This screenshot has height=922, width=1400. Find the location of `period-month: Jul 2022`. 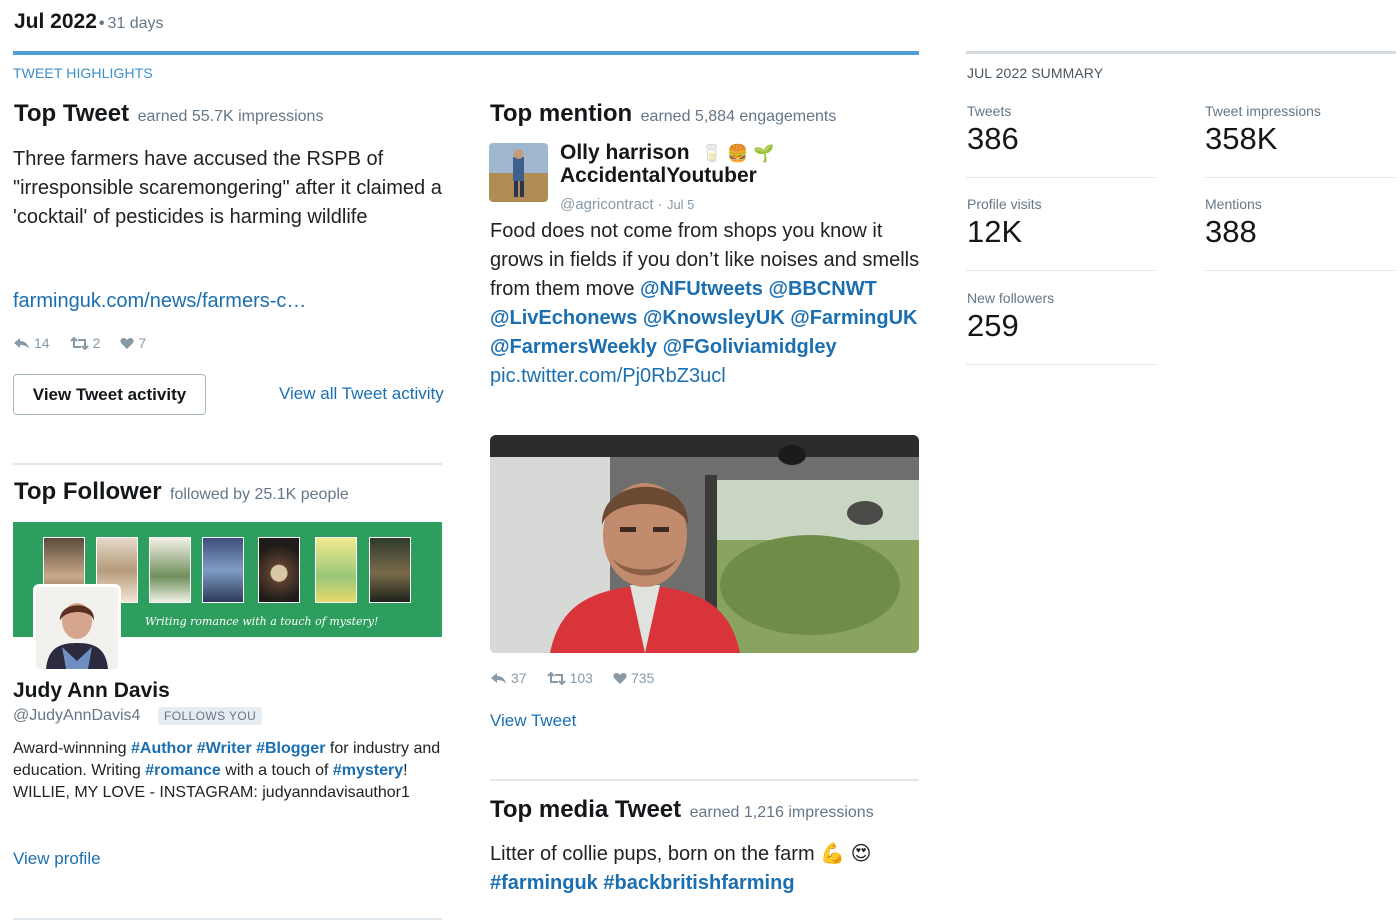

period-month: Jul 2022 is located at coordinates (55, 21).